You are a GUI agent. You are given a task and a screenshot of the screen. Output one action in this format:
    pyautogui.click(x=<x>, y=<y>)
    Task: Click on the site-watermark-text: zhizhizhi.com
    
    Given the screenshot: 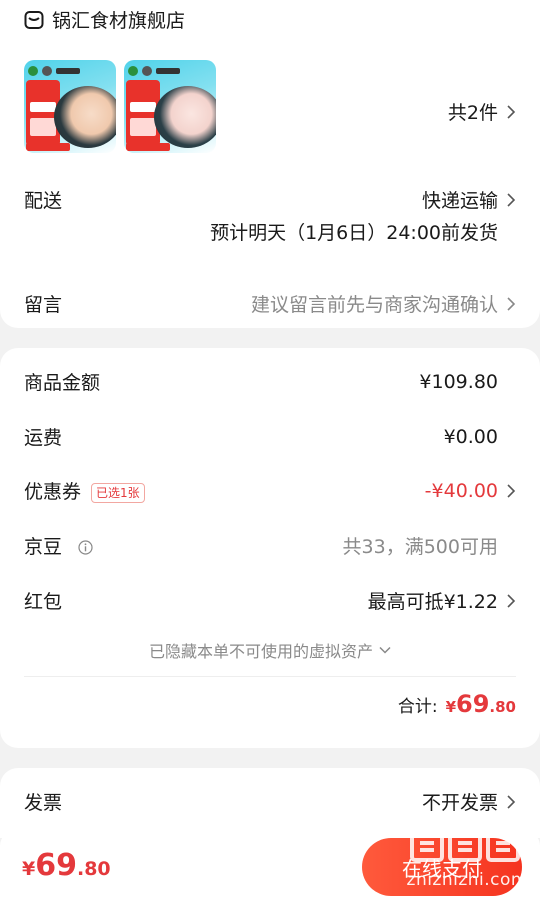 What is the action you would take?
    pyautogui.click(x=467, y=880)
    